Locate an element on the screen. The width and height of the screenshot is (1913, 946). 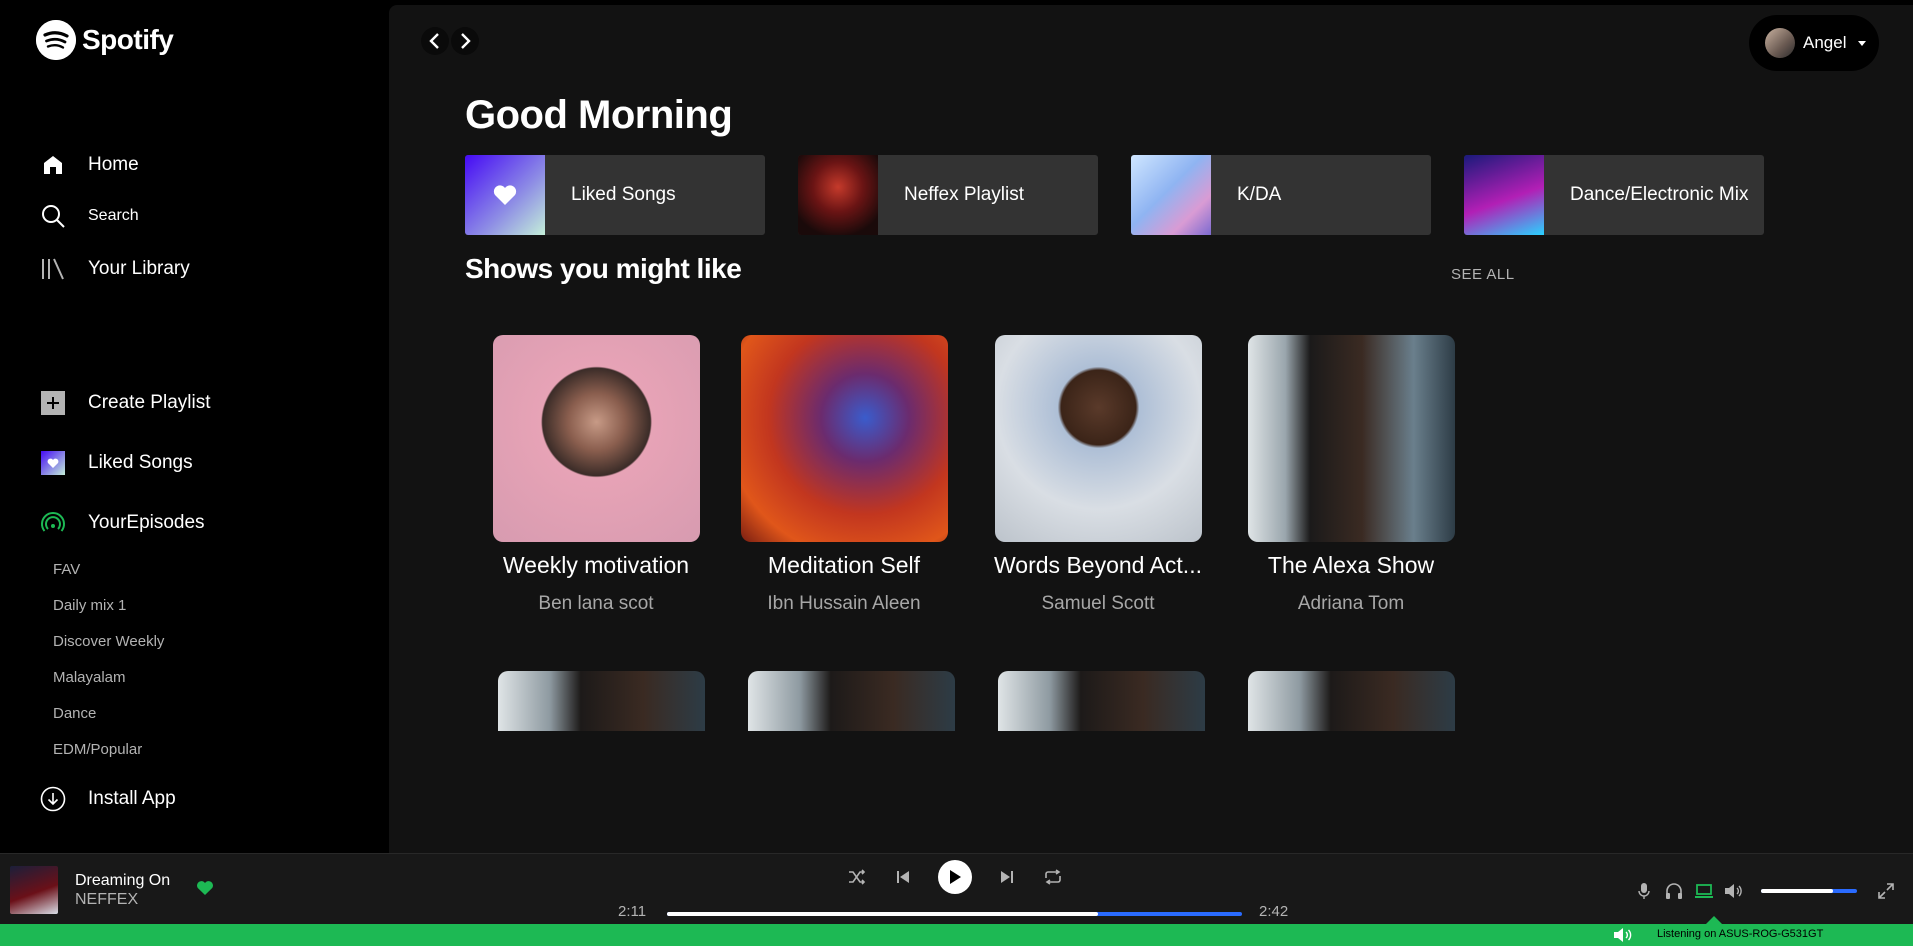
play-button is located at coordinates (955, 877).